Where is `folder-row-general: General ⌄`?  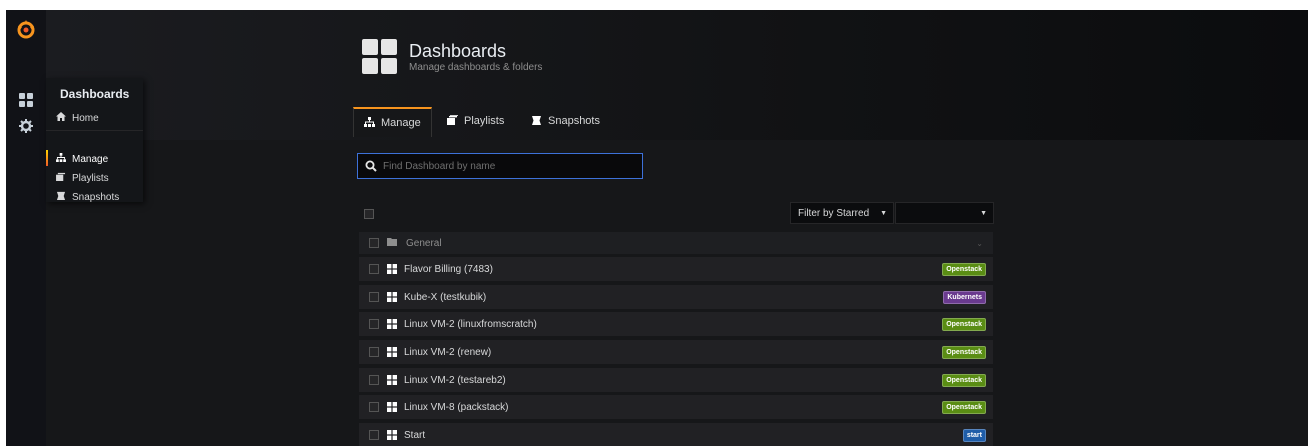
folder-row-general: General ⌄ is located at coordinates (676, 243).